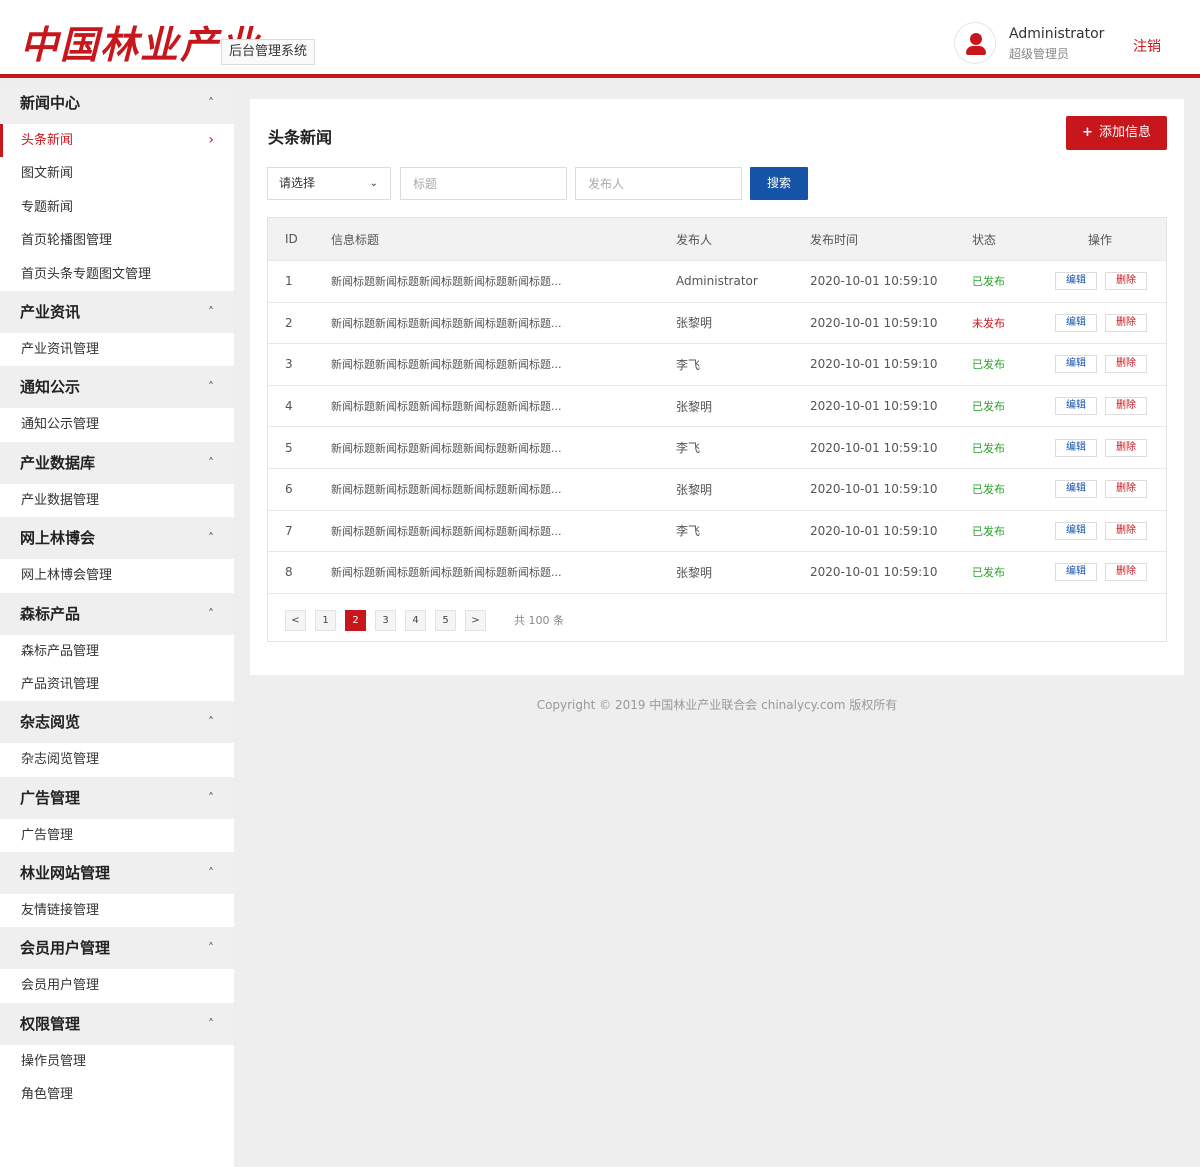 Image resolution: width=1200 pixels, height=1167 pixels. I want to click on category-select: 请选择 ⌄, so click(329, 183).